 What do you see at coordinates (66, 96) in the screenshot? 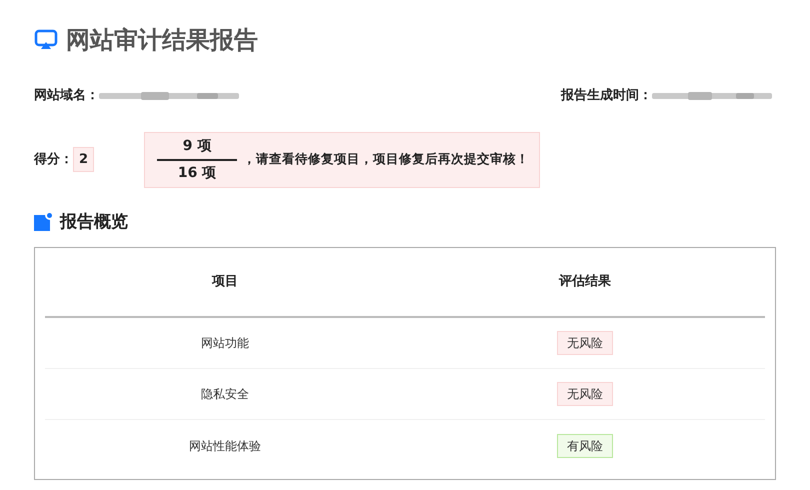
I see `domain-label: 网站域名：` at bounding box center [66, 96].